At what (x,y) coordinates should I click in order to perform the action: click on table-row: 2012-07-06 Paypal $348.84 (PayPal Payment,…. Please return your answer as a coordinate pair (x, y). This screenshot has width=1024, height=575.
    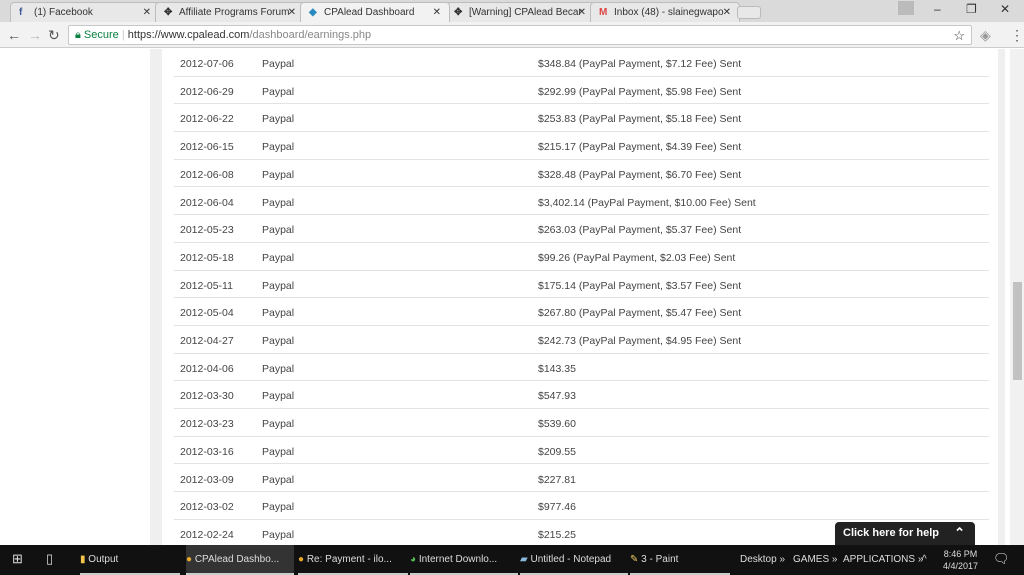
    Looking at the image, I should click on (581, 63).